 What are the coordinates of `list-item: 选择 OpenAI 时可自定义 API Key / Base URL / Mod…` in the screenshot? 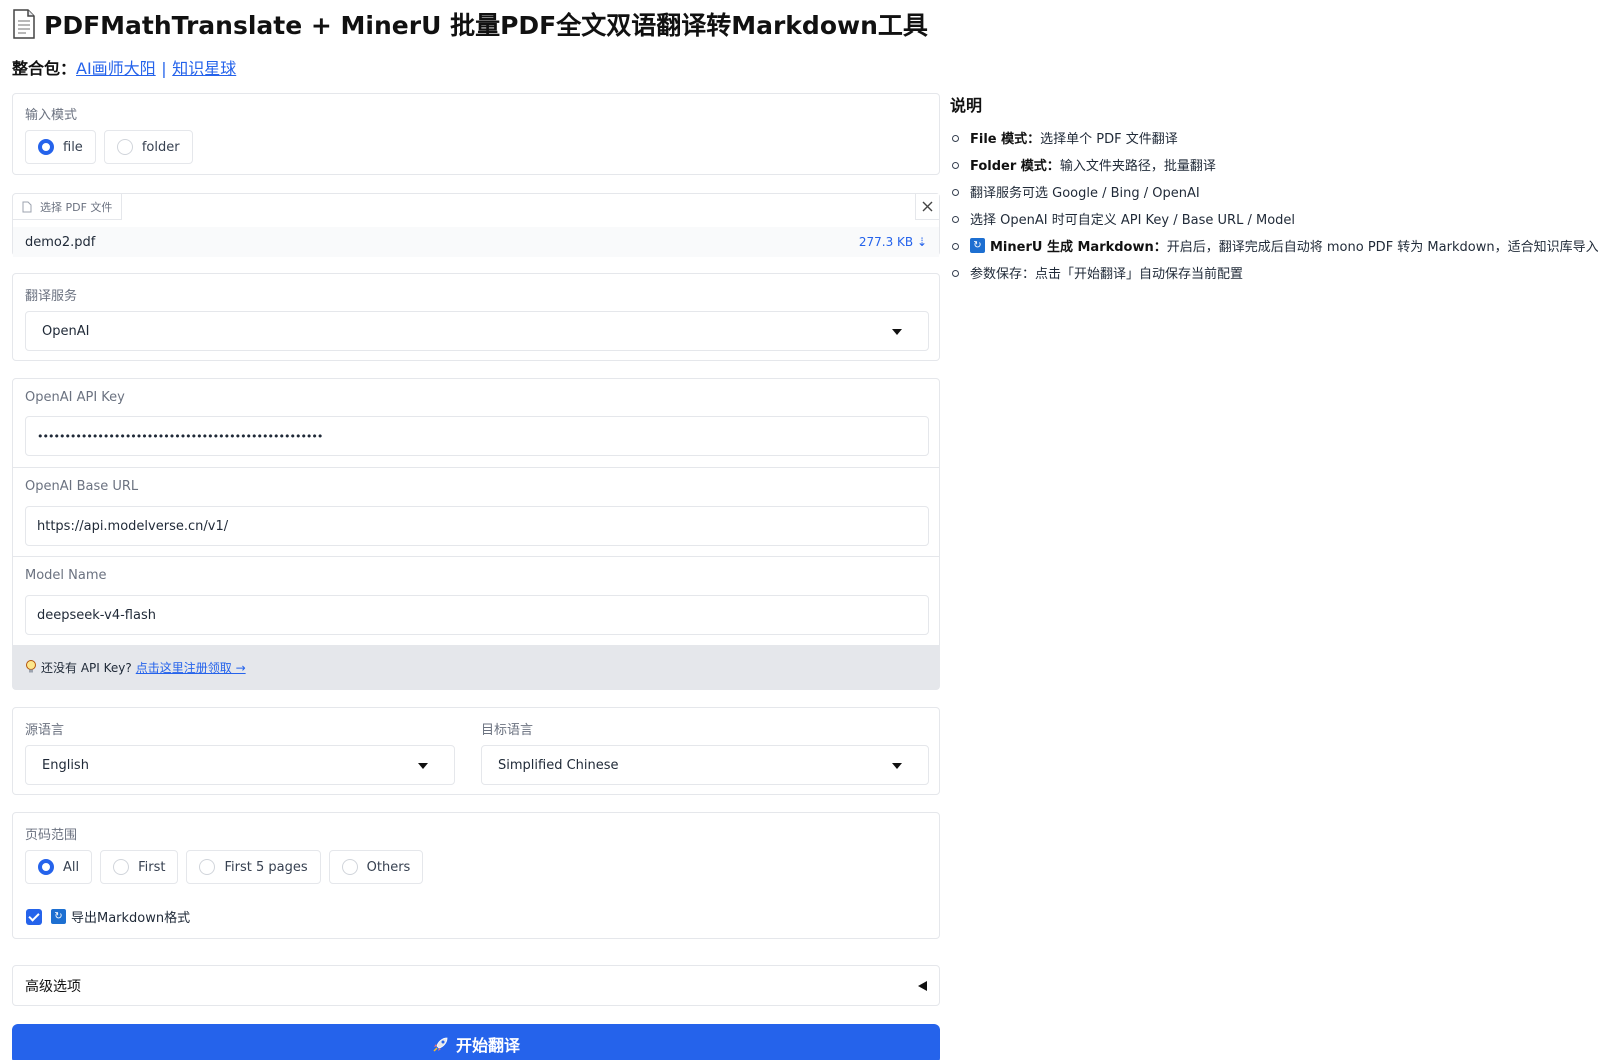 It's located at (1280, 218).